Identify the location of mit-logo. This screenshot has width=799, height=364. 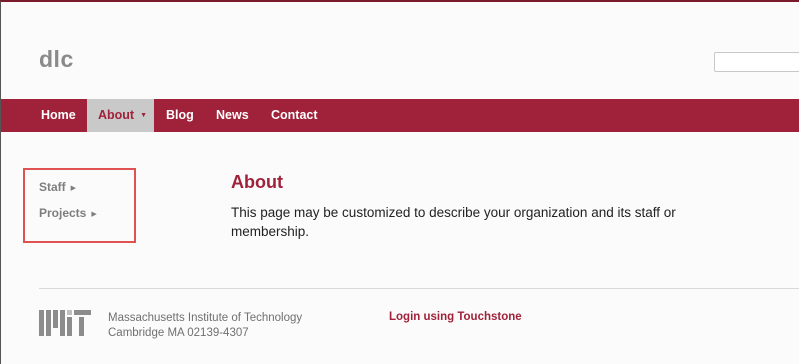
(65, 323).